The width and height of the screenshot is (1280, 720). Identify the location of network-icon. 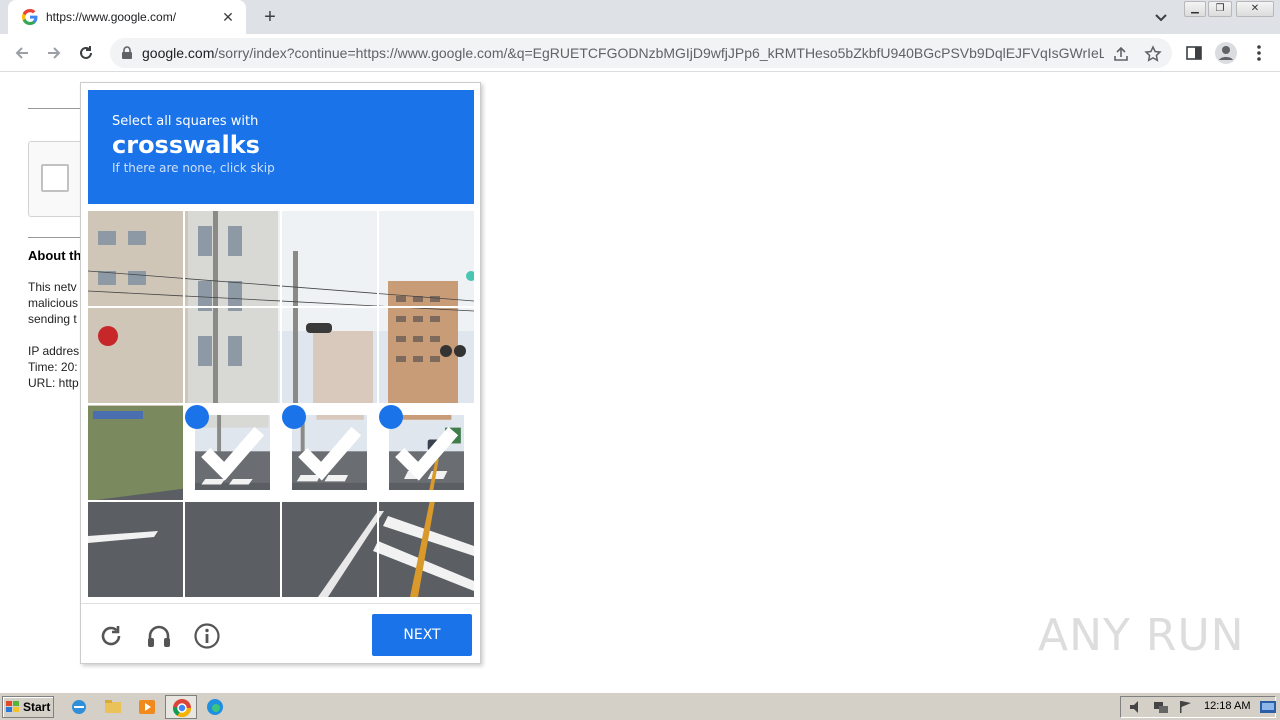
(1161, 707).